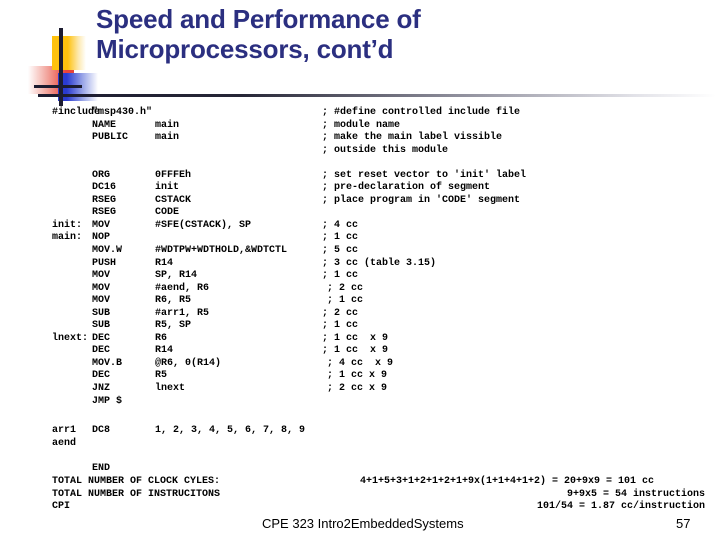 The width and height of the screenshot is (720, 540). I want to click on code-line: MOV #aend, R6 ; 2 cc, so click(360, 289).